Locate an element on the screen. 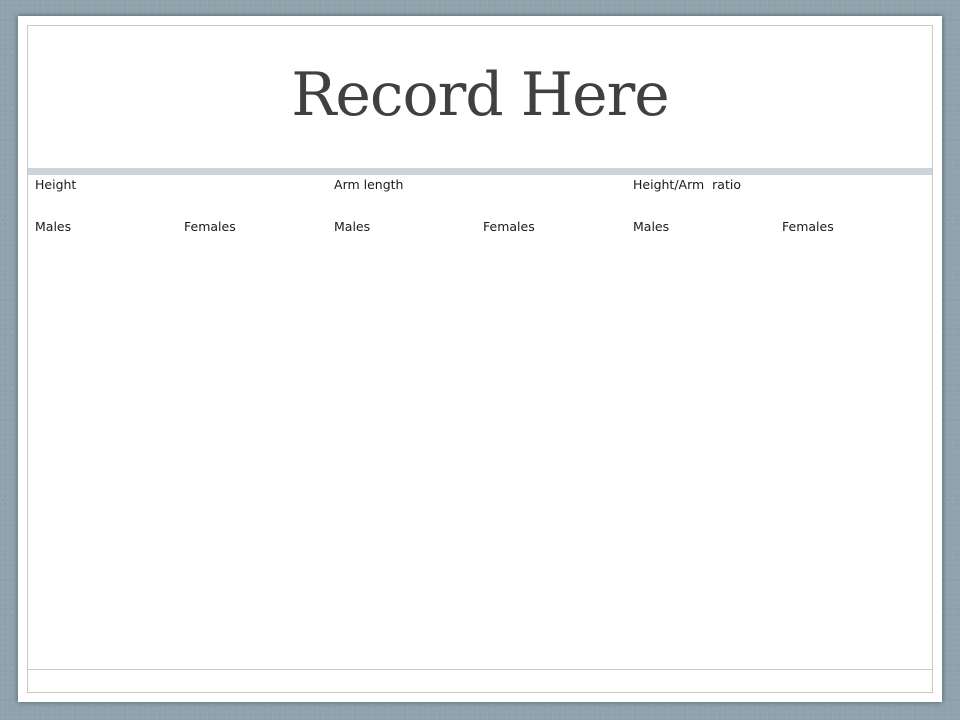 This screenshot has width=960, height=720. height-females-header: Females is located at coordinates (210, 226).